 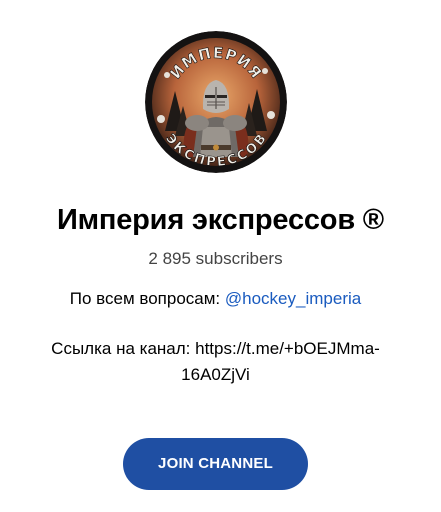 I want to click on channel-title: Империя экспрессов ®, so click(x=220, y=220).